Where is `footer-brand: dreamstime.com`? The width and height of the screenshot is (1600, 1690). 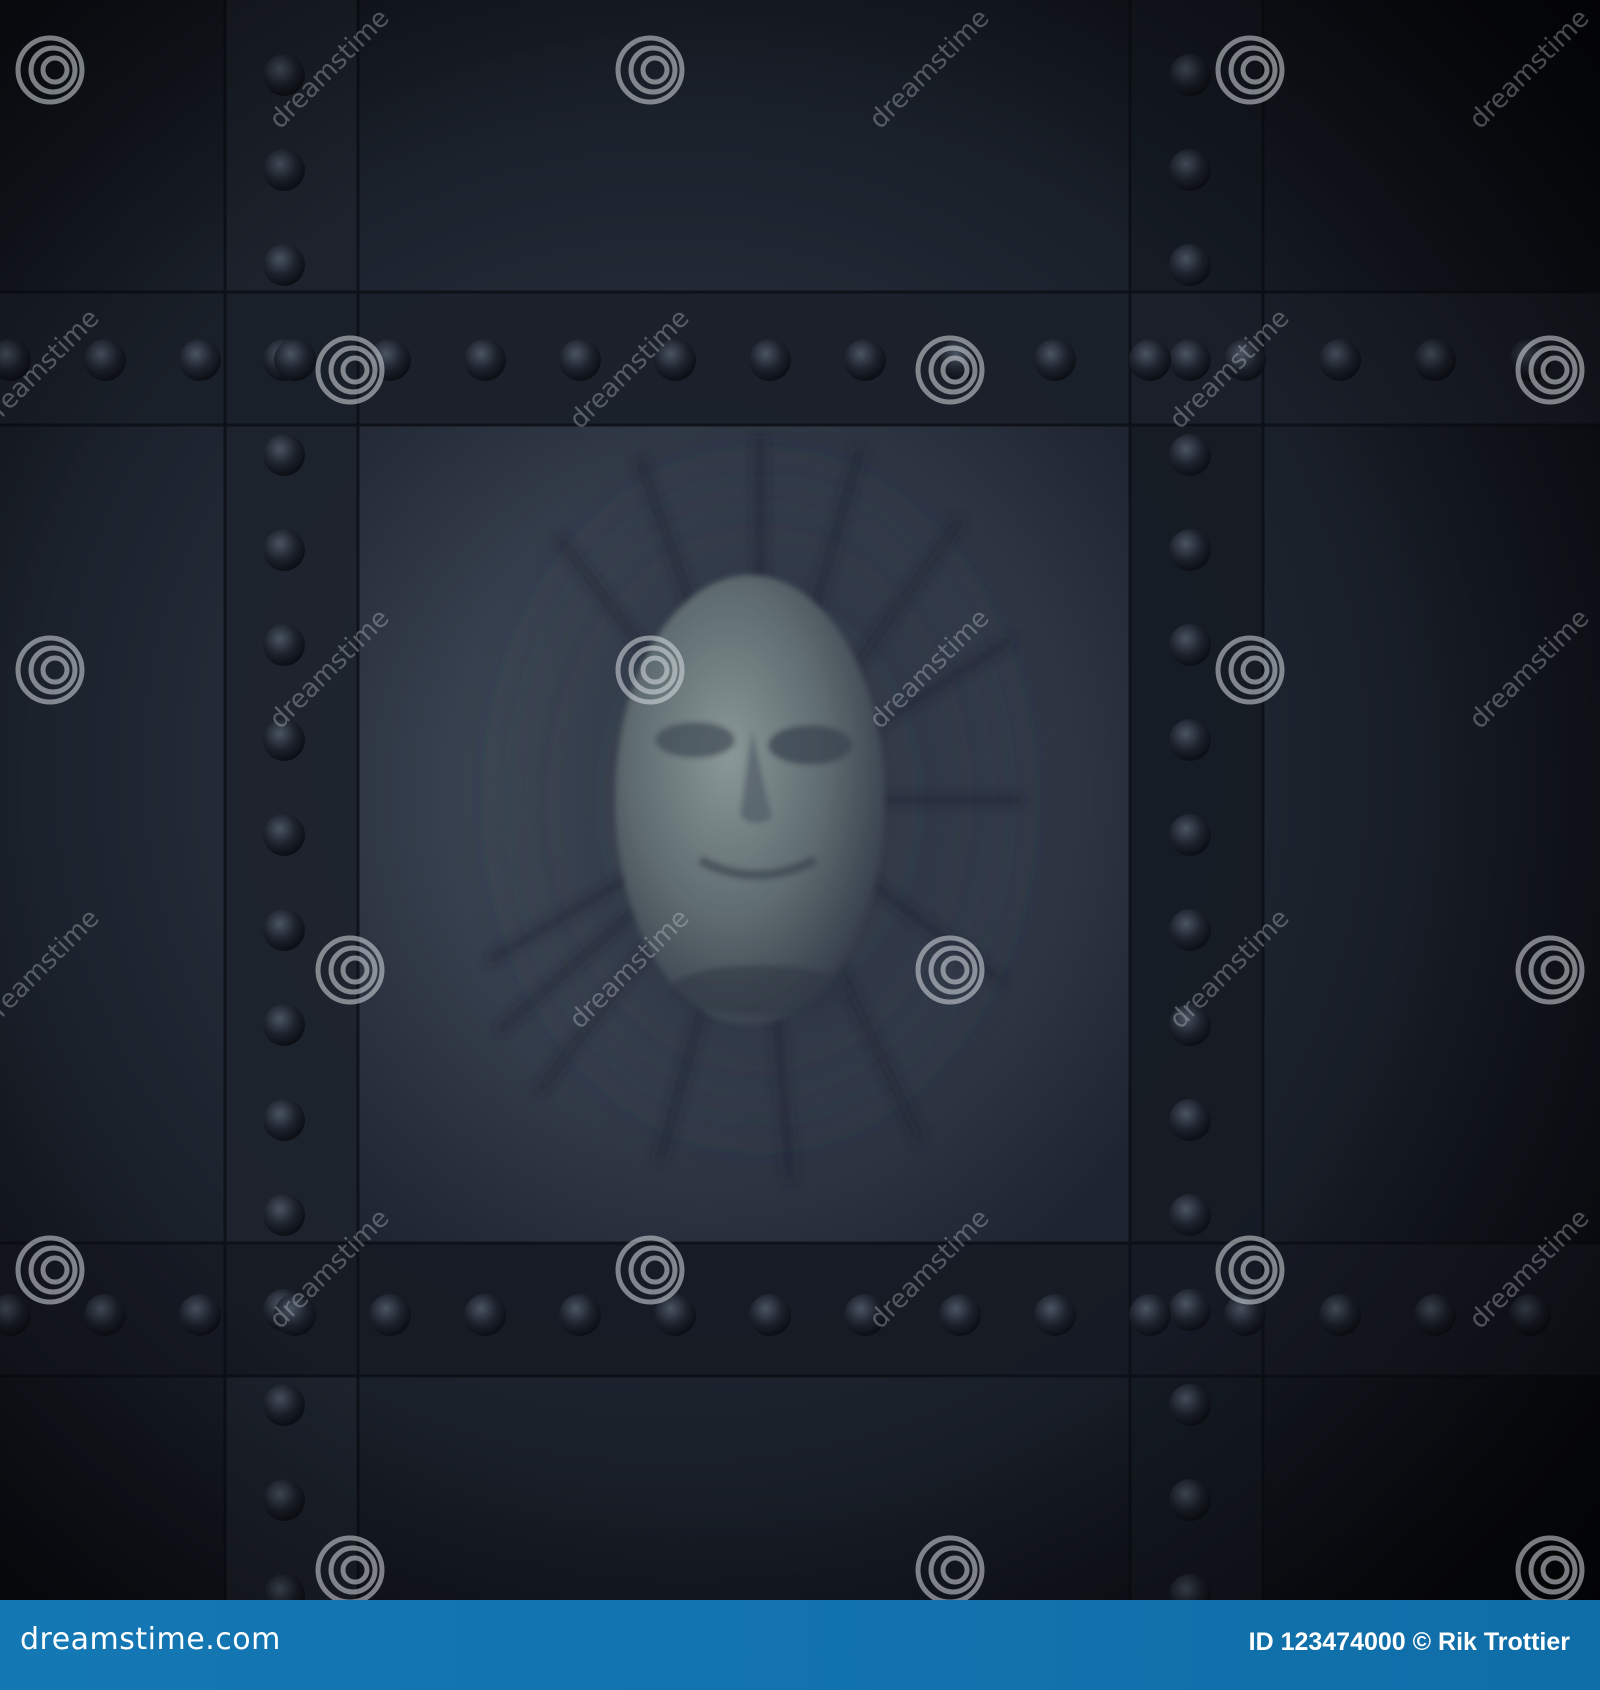 footer-brand: dreamstime.com is located at coordinates (150, 1639).